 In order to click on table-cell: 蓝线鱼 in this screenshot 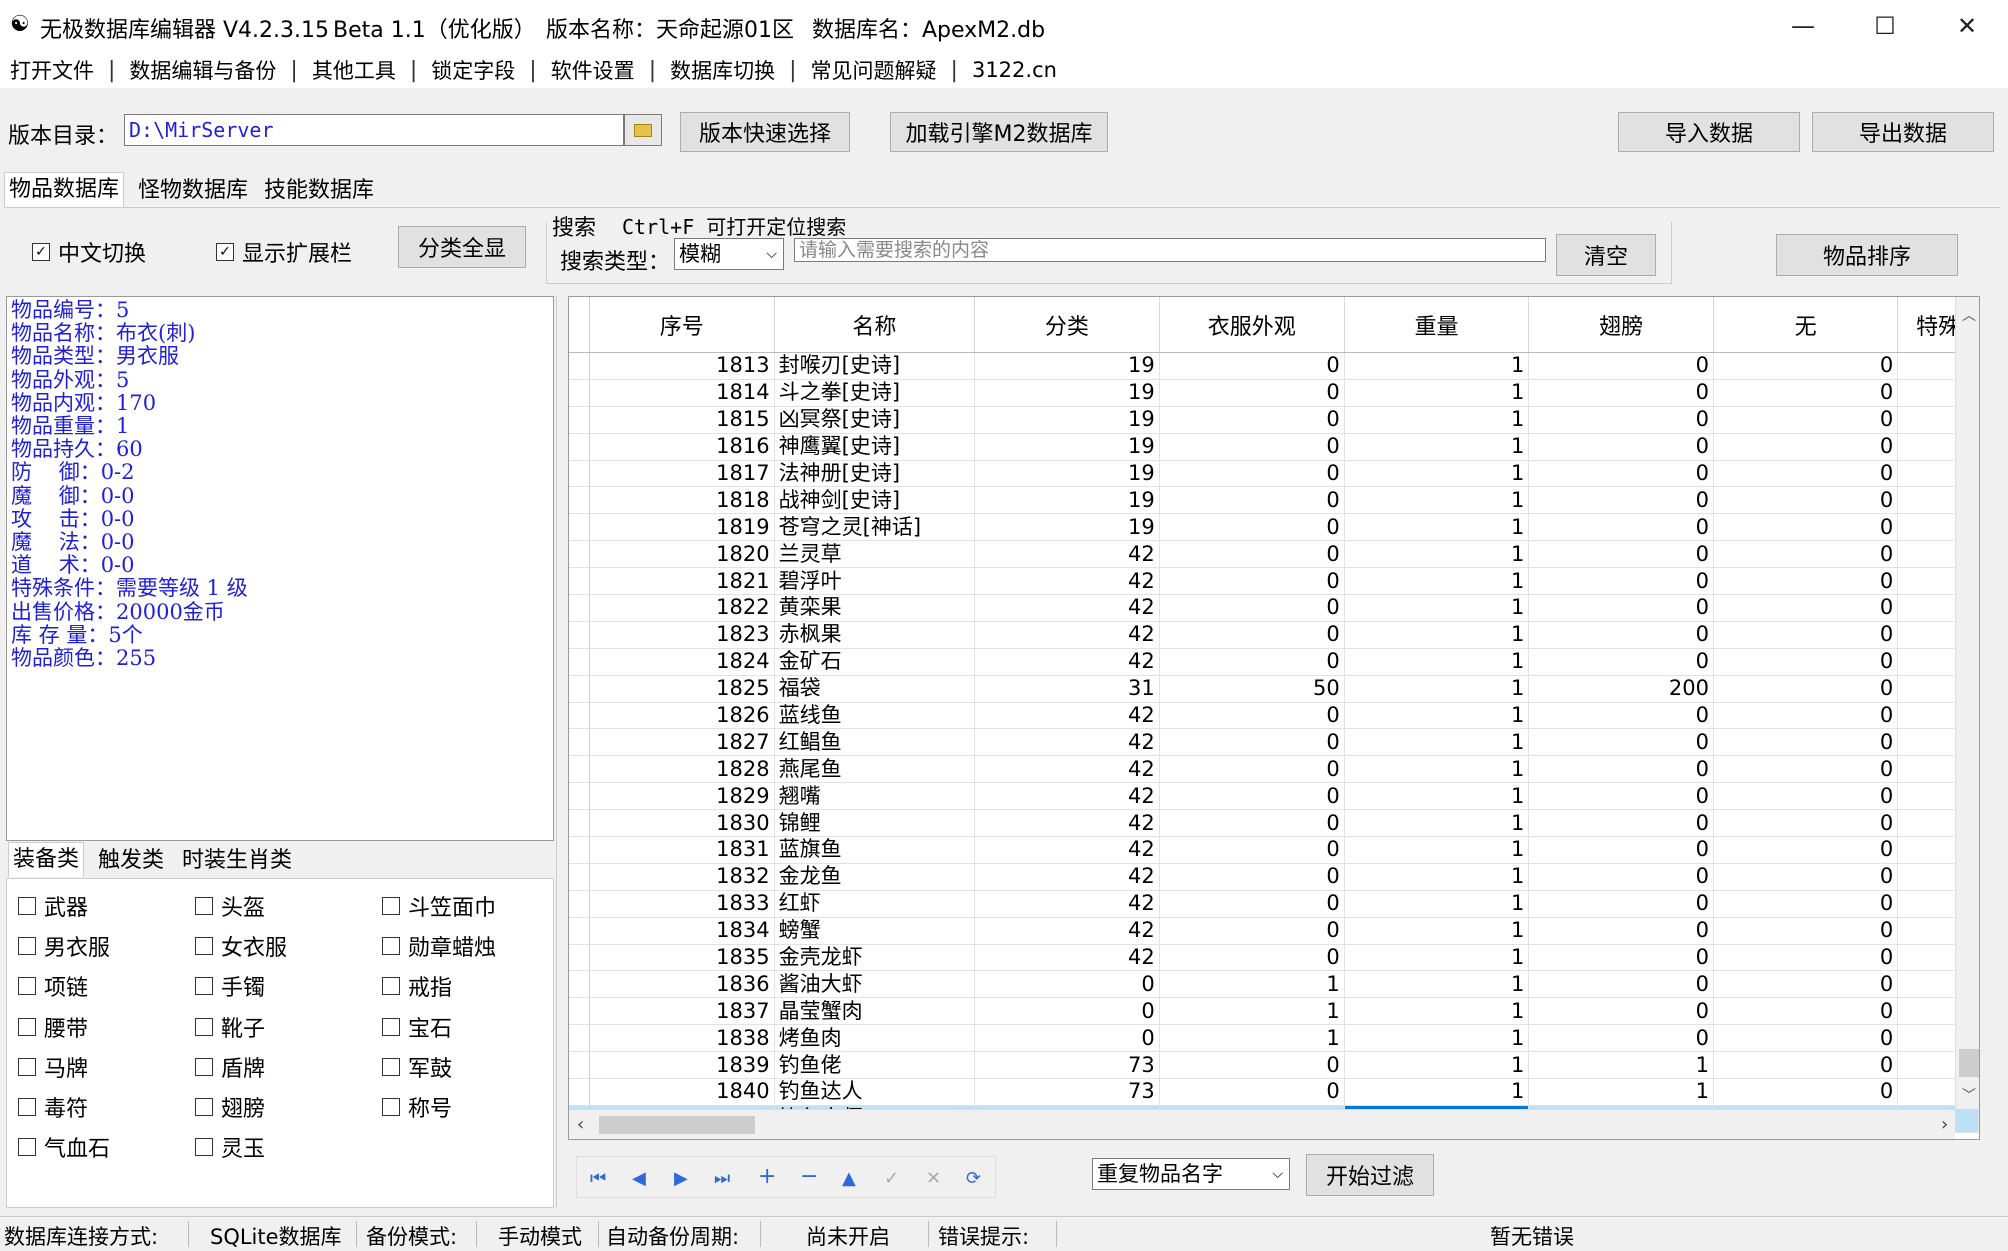, I will do `click(875, 716)`.